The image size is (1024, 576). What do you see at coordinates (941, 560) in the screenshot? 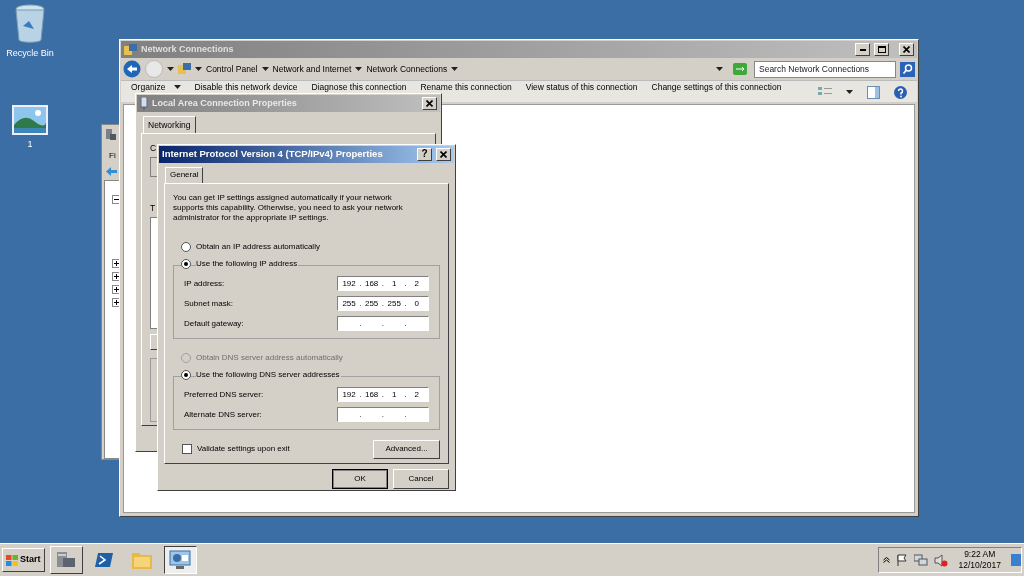
I see `muted-speaker-icon` at bounding box center [941, 560].